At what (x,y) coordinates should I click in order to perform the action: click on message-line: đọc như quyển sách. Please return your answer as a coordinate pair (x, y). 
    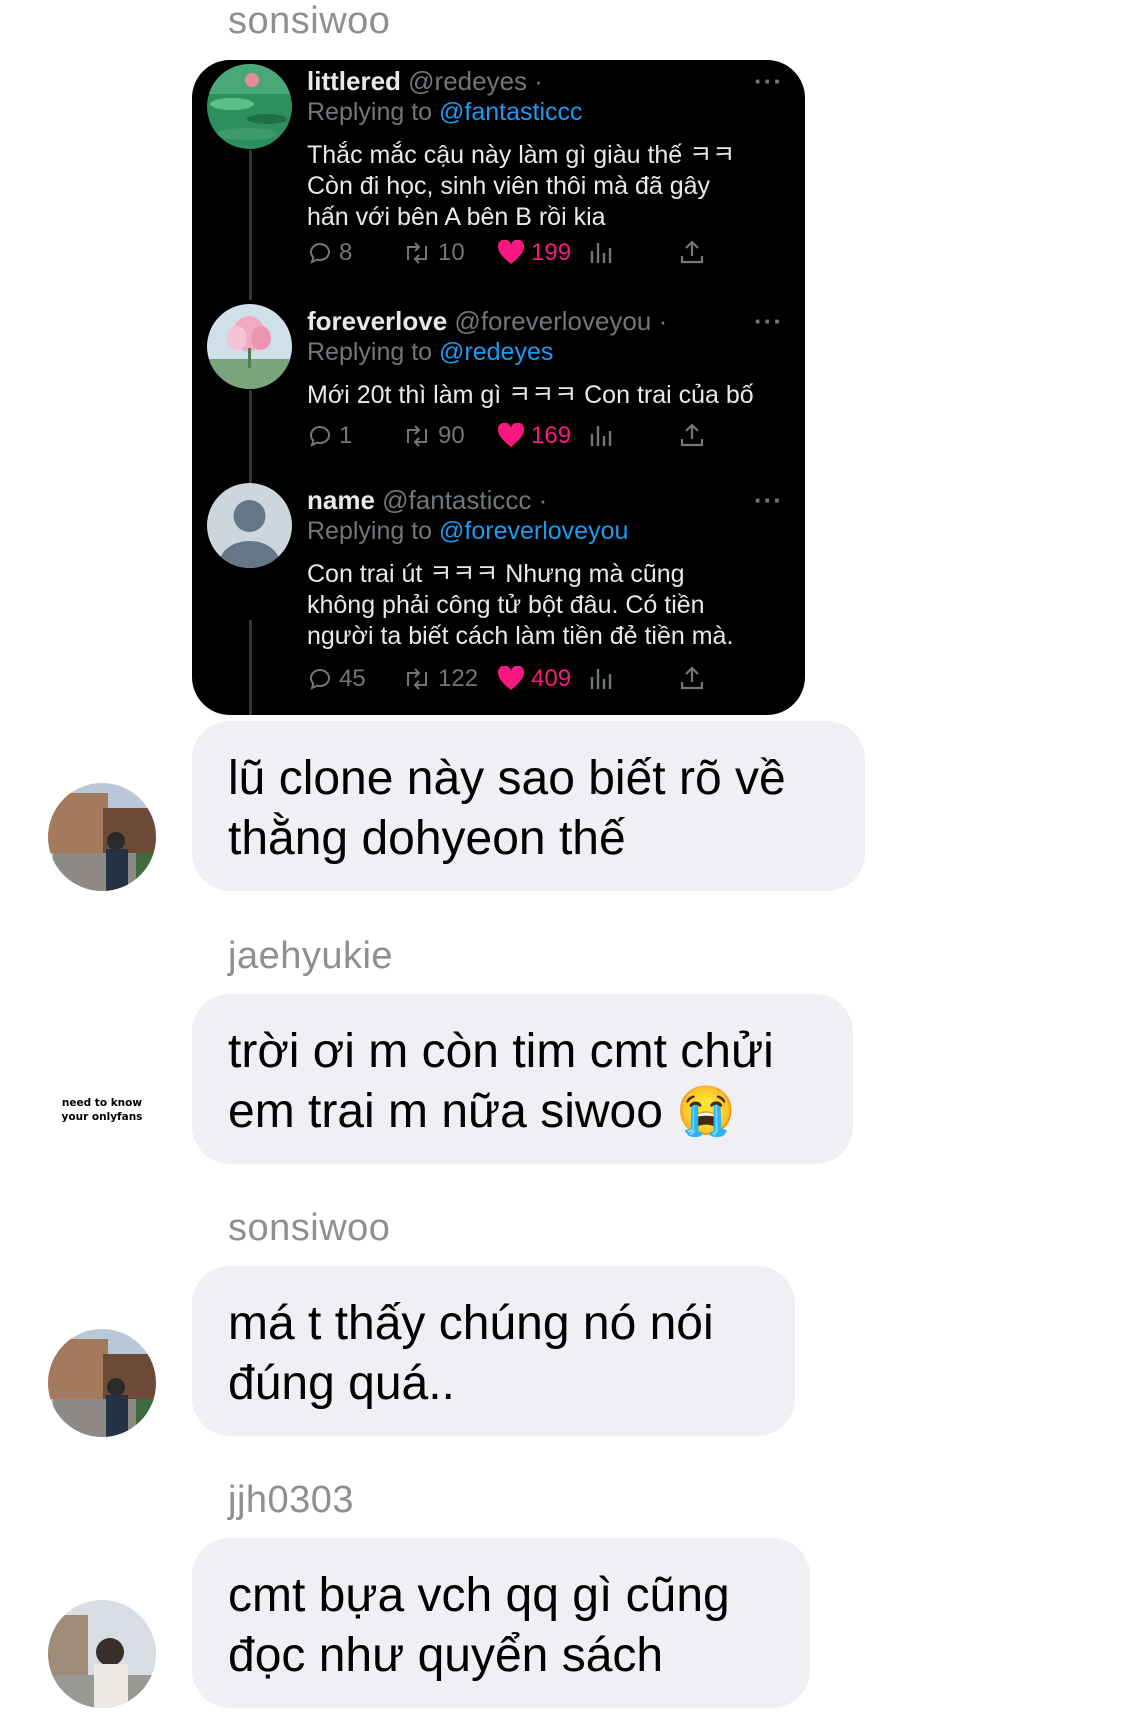
    Looking at the image, I should click on (446, 1655).